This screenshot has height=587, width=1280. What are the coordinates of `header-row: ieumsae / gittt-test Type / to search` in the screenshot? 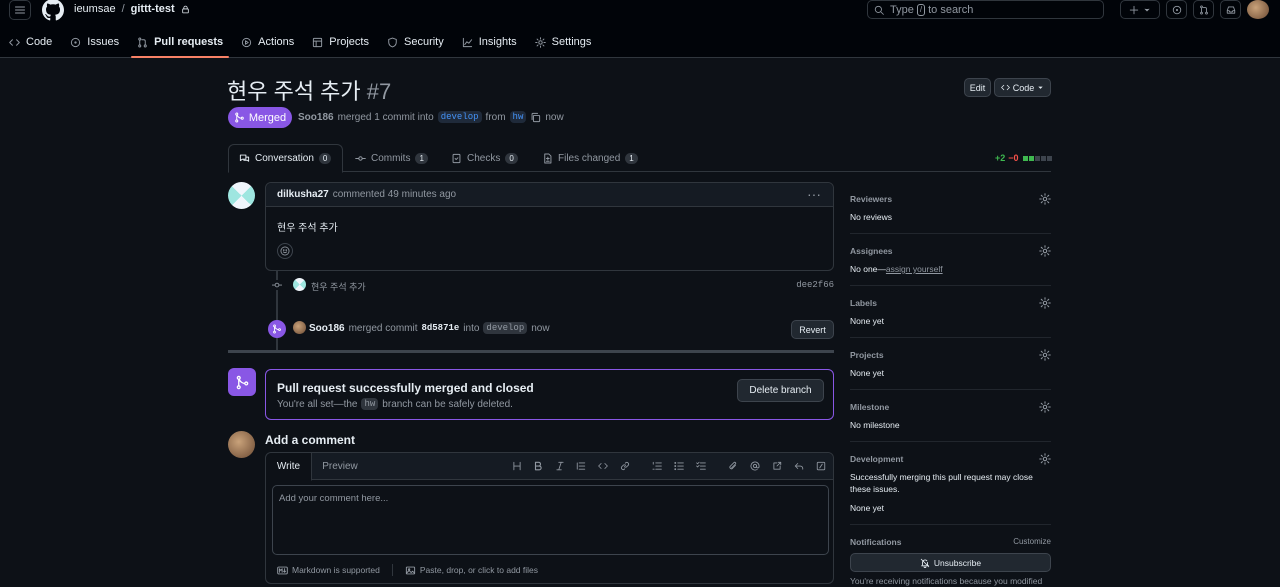 It's located at (640, 11).